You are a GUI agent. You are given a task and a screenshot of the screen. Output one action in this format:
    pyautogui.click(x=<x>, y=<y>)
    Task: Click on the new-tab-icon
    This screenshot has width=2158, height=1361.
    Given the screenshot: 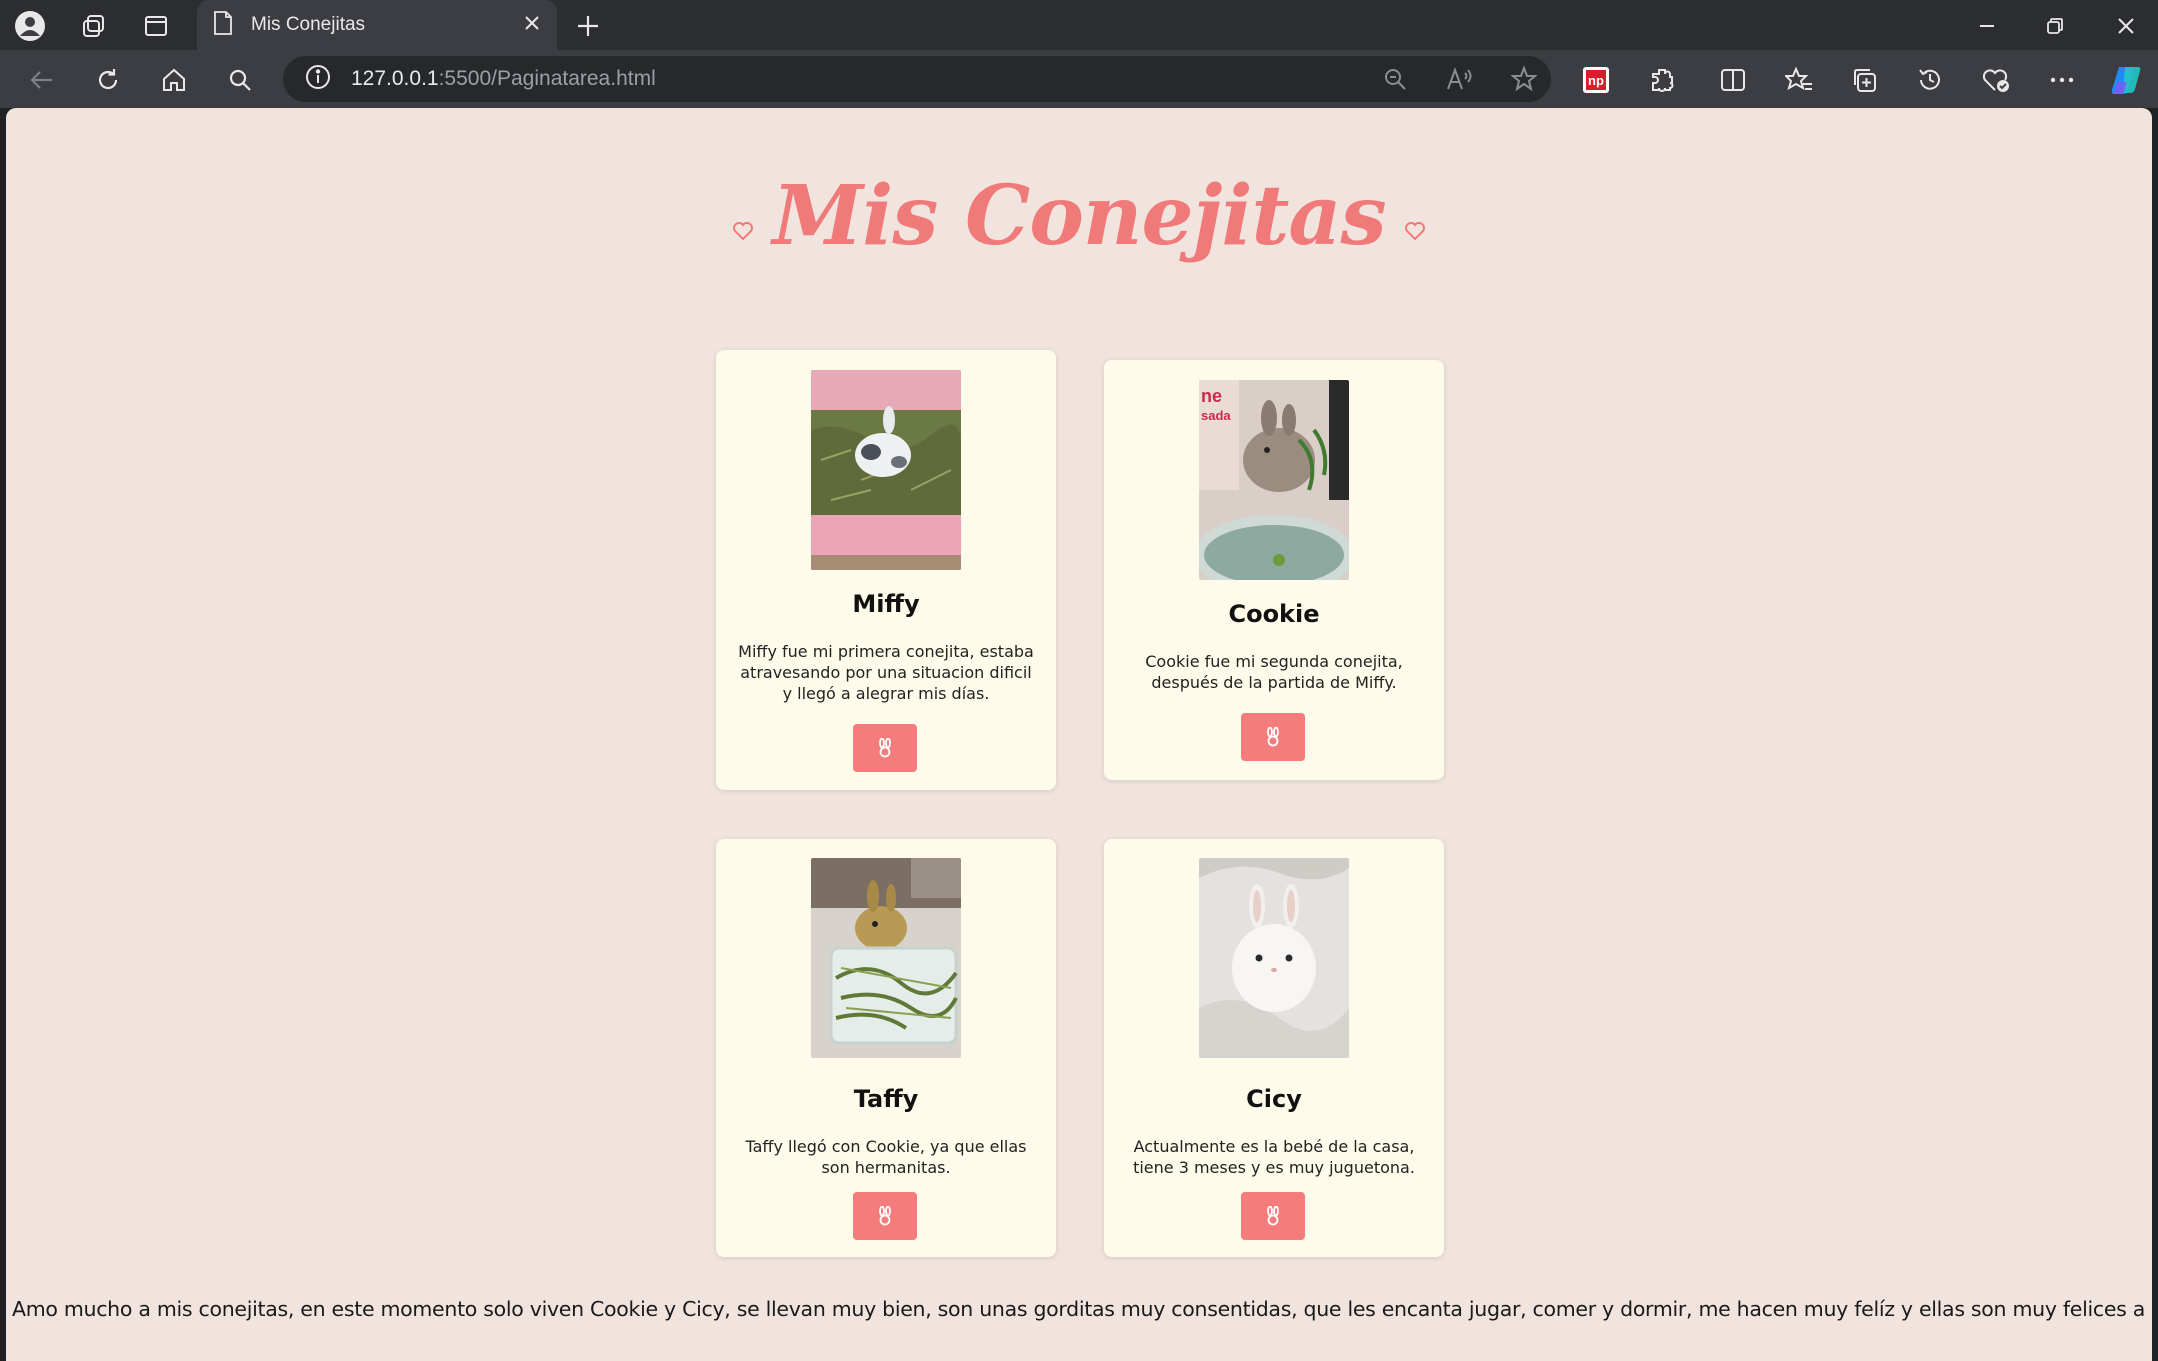 What is the action you would take?
    pyautogui.click(x=588, y=26)
    